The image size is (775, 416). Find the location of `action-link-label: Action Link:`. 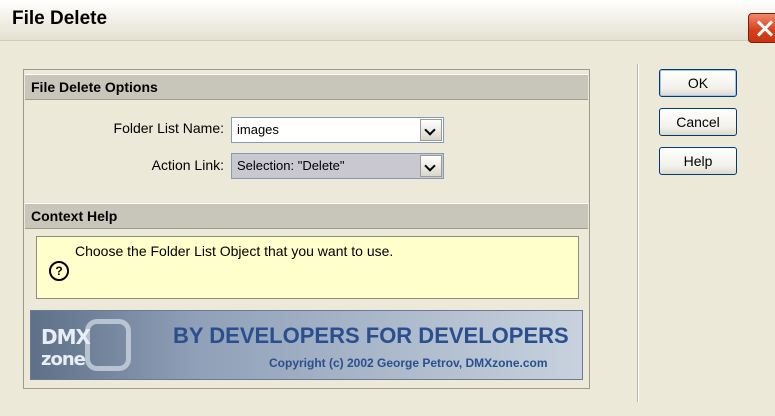

action-link-label: Action Link: is located at coordinates (187, 165).